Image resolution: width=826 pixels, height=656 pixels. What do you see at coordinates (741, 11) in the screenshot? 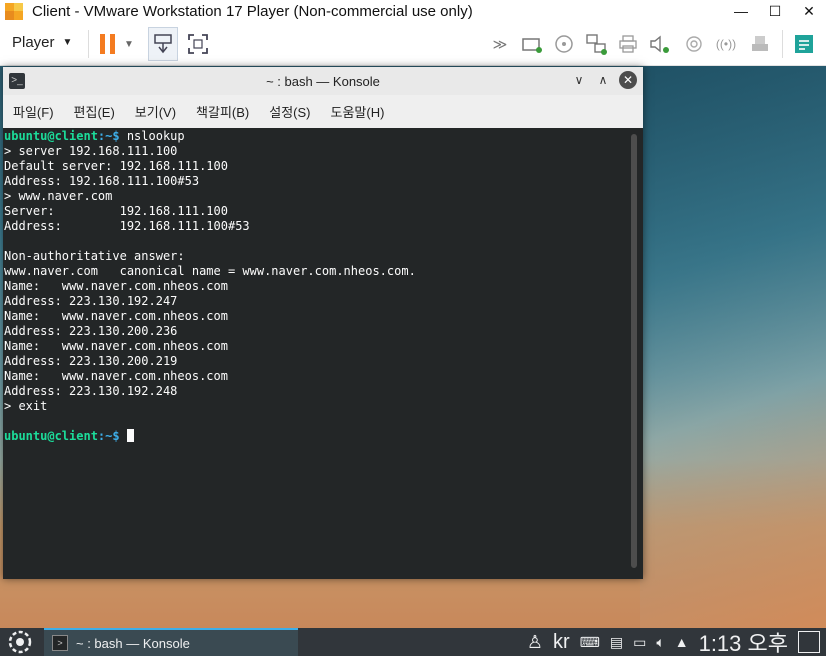
I see `minimize-button: —` at bounding box center [741, 11].